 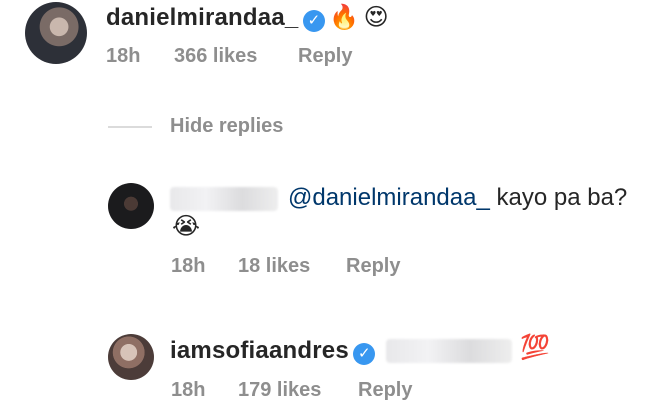 I want to click on reply-text: @danielmirandaa_ kayo pa ba?, so click(x=457, y=198).